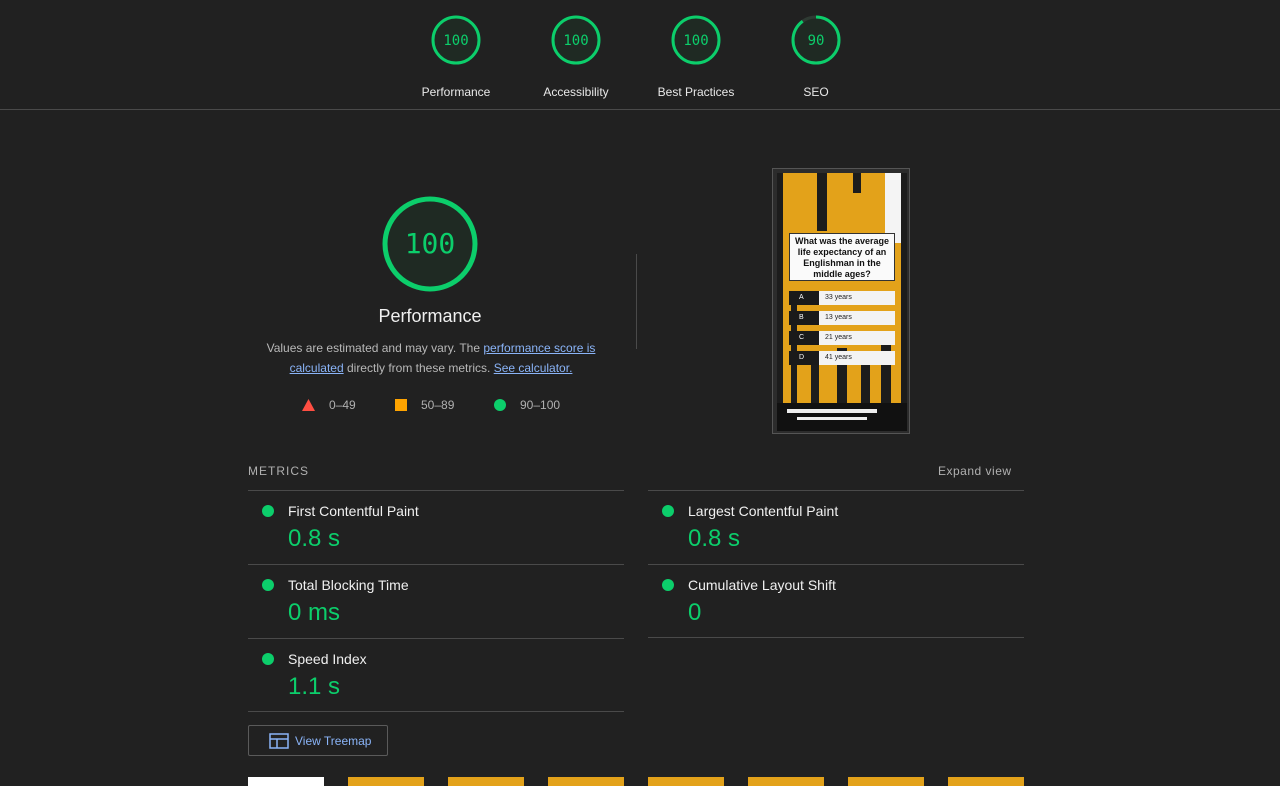  I want to click on quiz-answer: B 13 years, so click(842, 318).